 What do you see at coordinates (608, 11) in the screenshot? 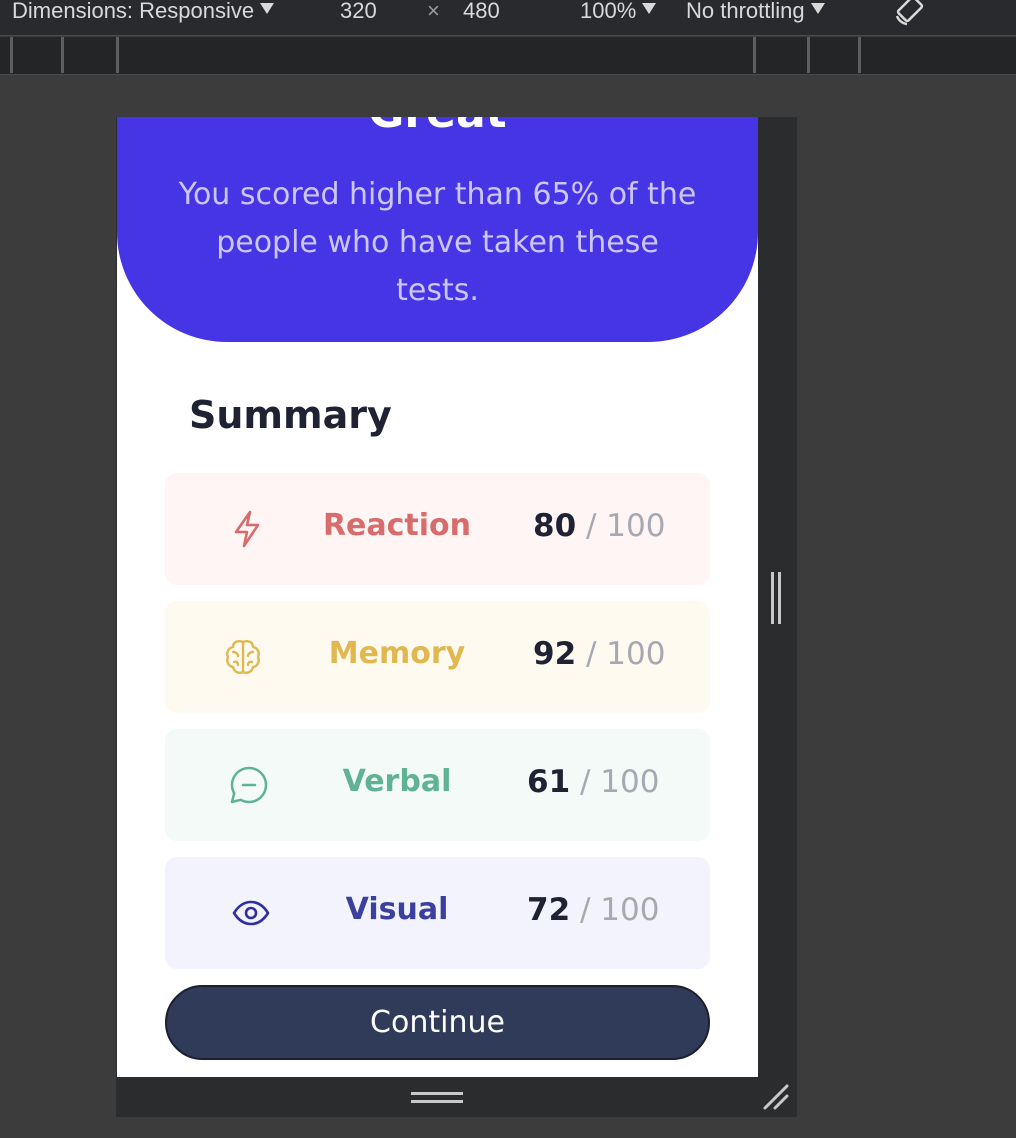
I see `zoom-label: 100%` at bounding box center [608, 11].